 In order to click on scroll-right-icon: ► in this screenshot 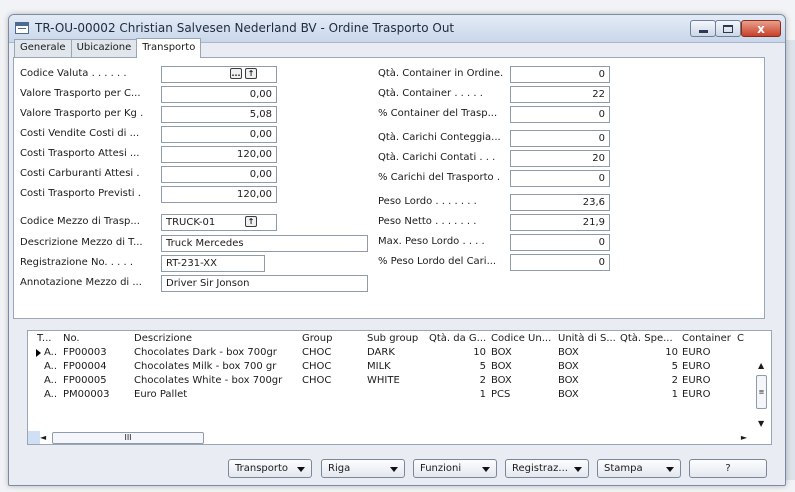, I will do `click(744, 437)`.